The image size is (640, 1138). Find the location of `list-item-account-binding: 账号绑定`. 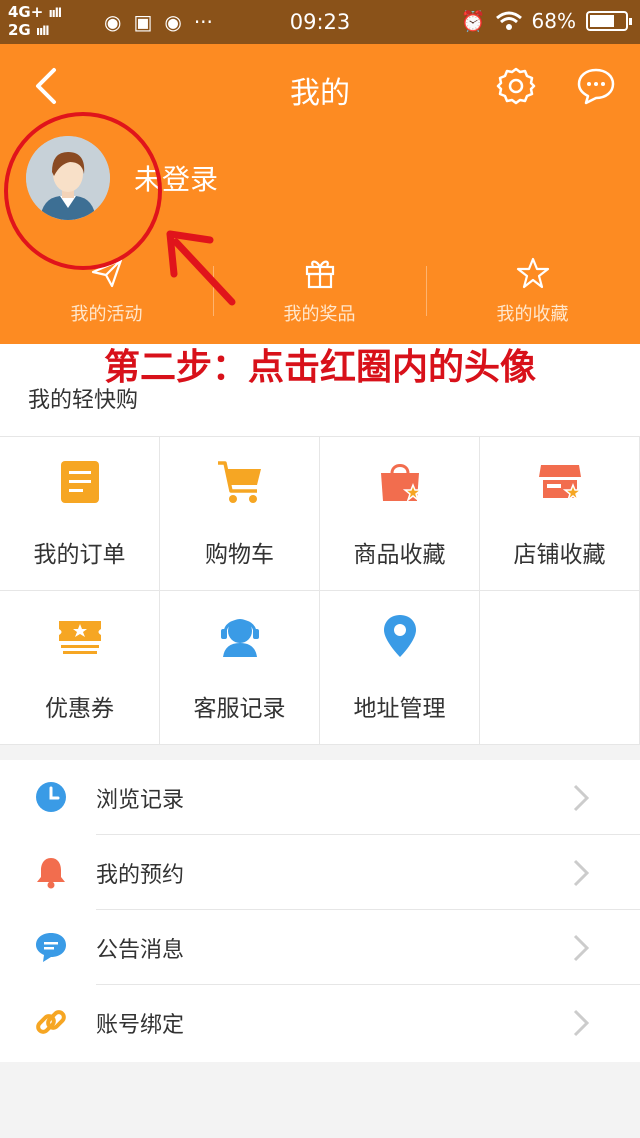

list-item-account-binding: 账号绑定 is located at coordinates (320, 1022).